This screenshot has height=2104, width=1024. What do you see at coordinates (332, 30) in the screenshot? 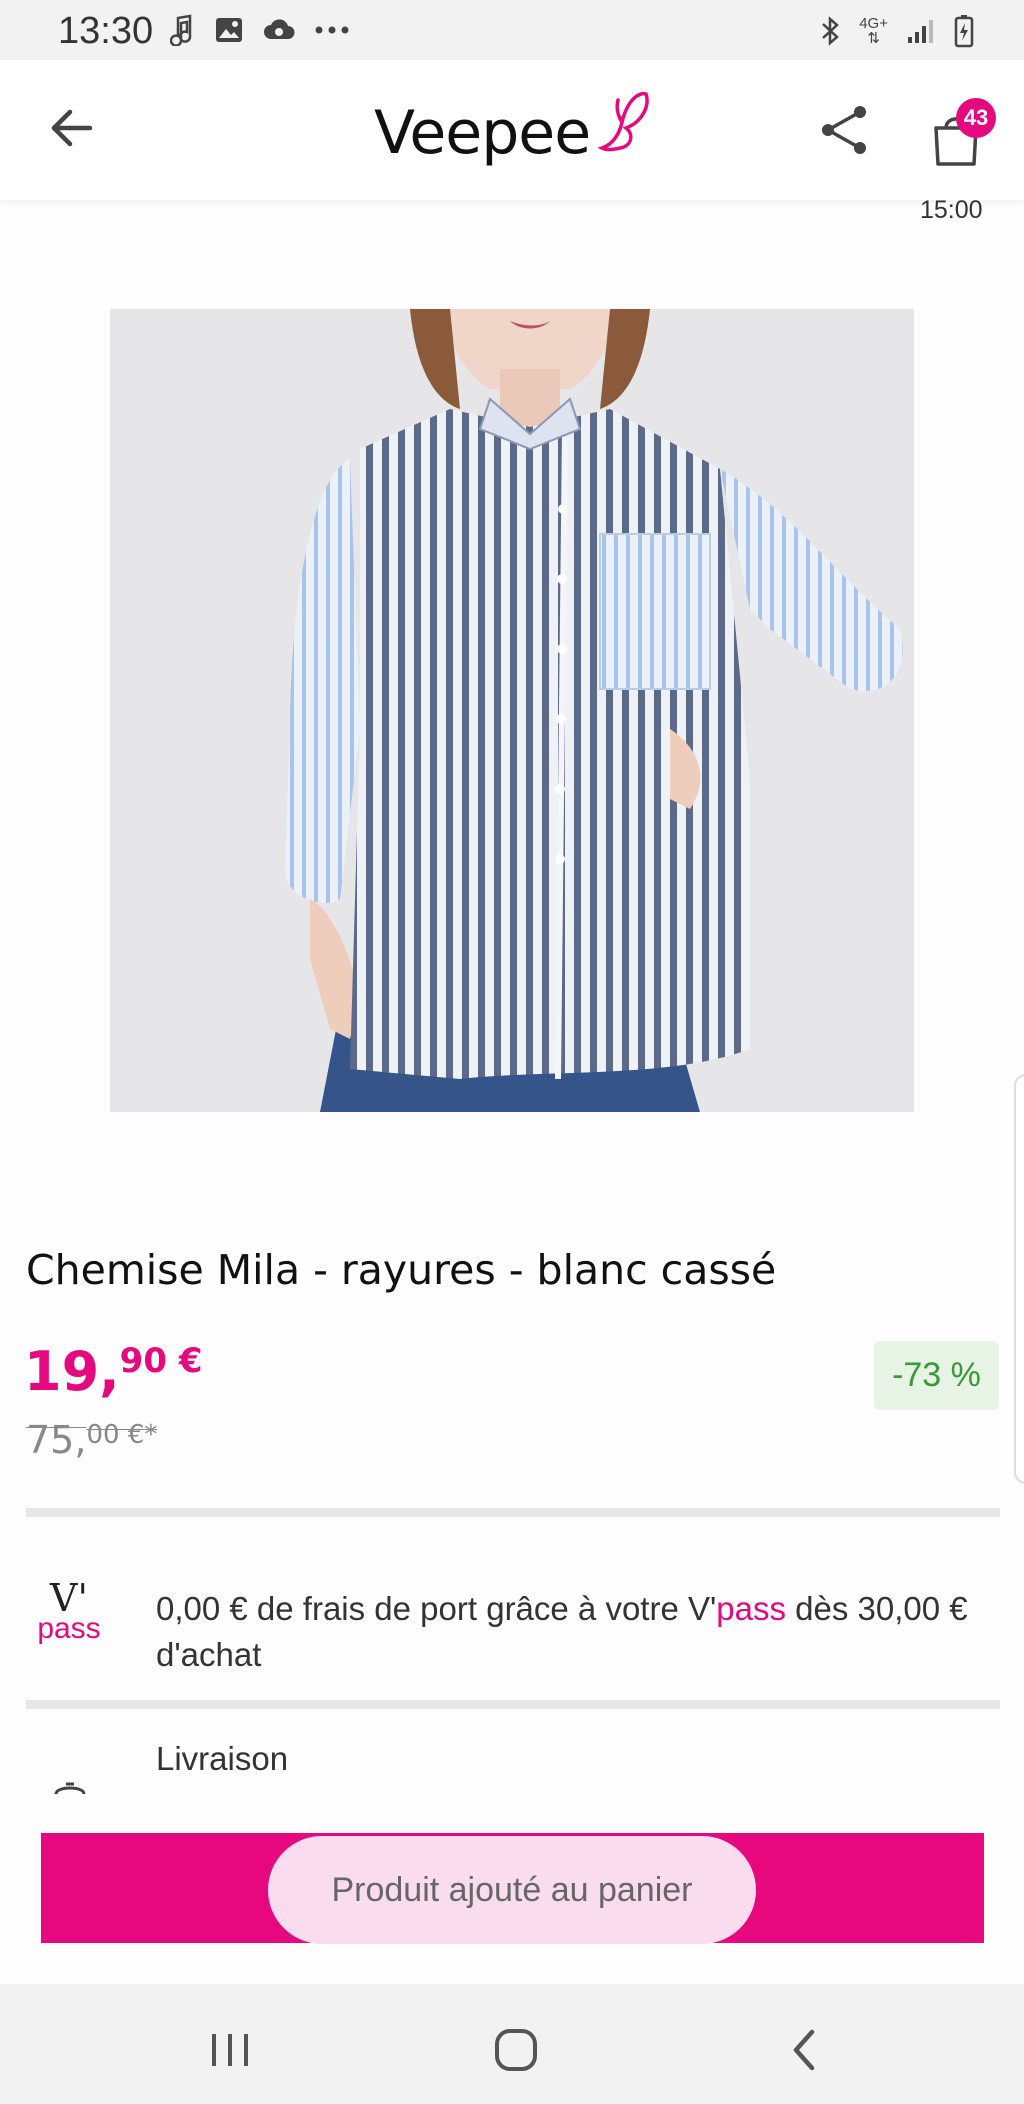
I see `more-icon` at bounding box center [332, 30].